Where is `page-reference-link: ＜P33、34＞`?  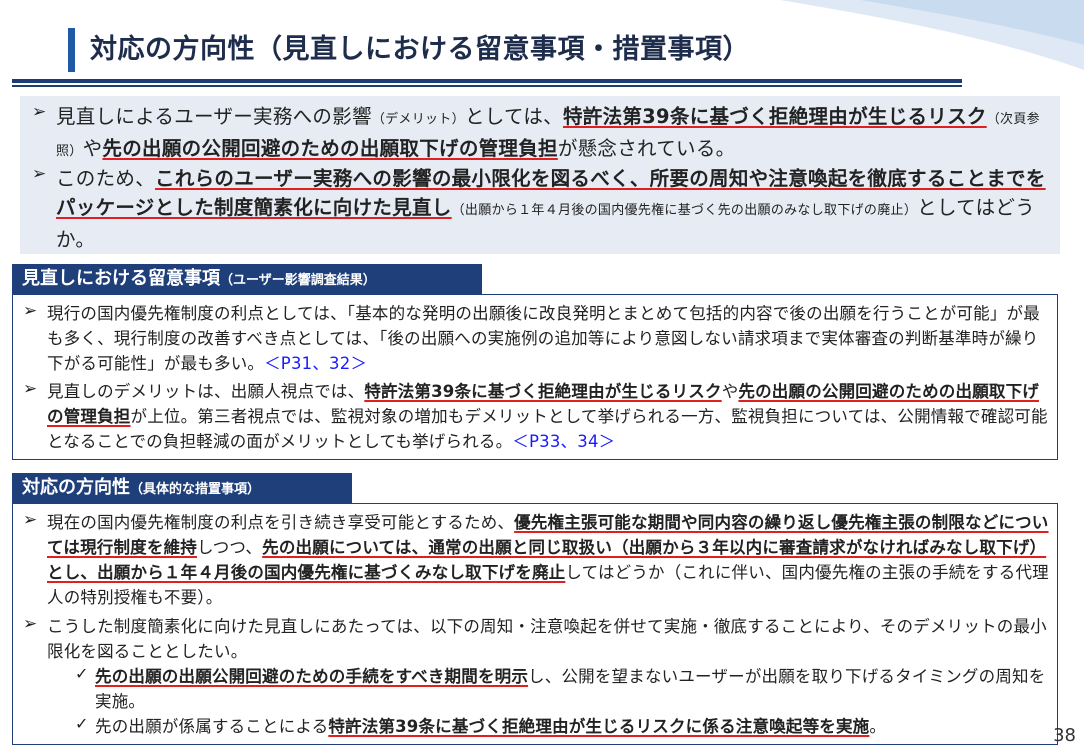
page-reference-link: ＜P33、34＞ is located at coordinates (563, 441).